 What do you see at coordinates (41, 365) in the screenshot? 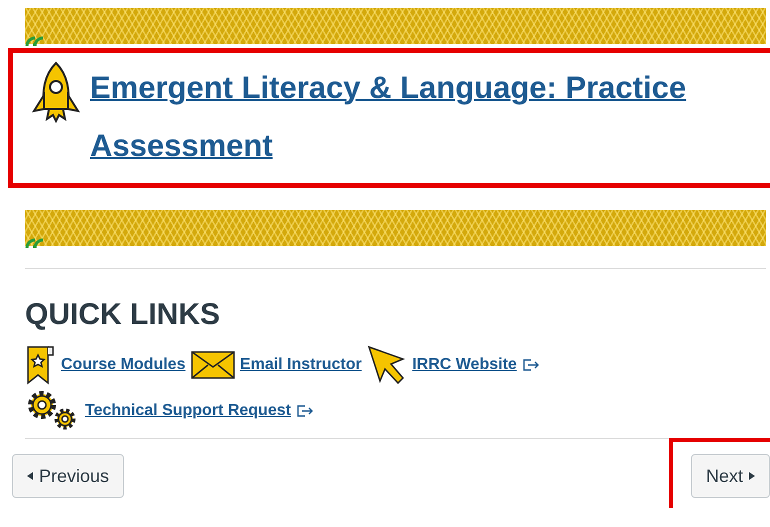
I see `bookmark-star-icon` at bounding box center [41, 365].